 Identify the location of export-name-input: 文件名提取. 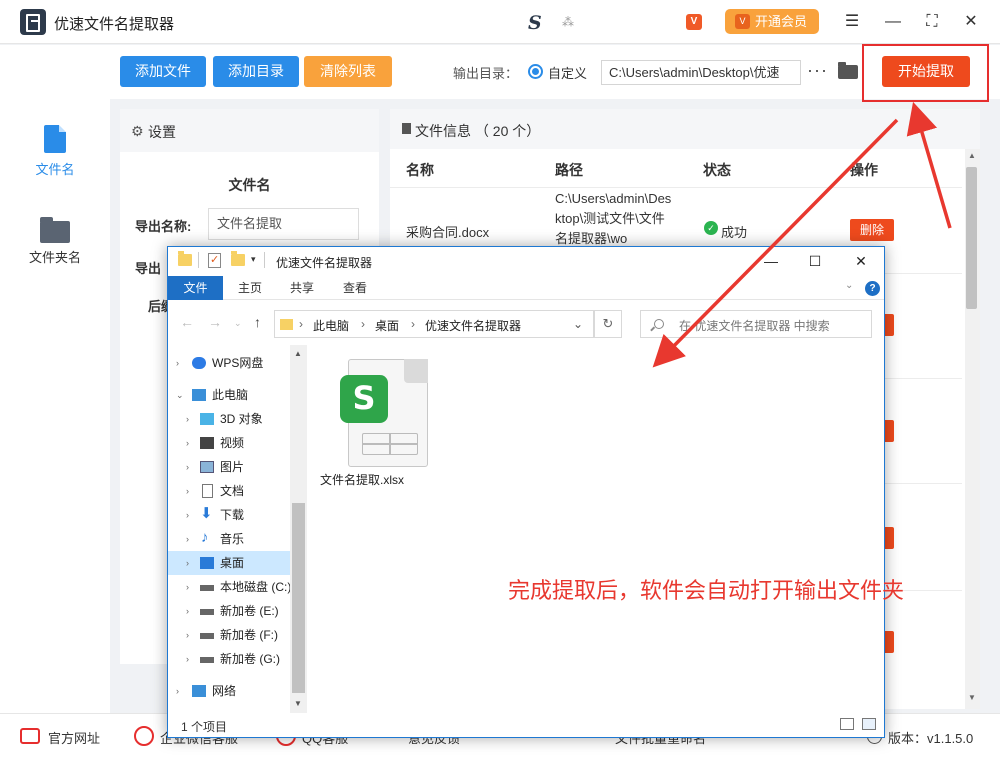
(283, 224).